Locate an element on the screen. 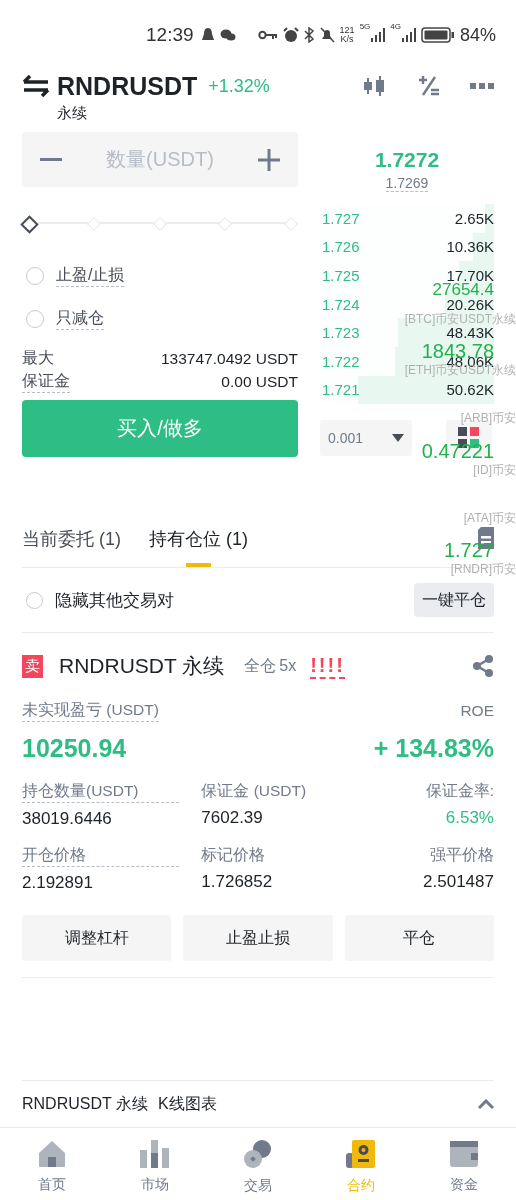  precision-value: 0.001 is located at coordinates (346, 438).